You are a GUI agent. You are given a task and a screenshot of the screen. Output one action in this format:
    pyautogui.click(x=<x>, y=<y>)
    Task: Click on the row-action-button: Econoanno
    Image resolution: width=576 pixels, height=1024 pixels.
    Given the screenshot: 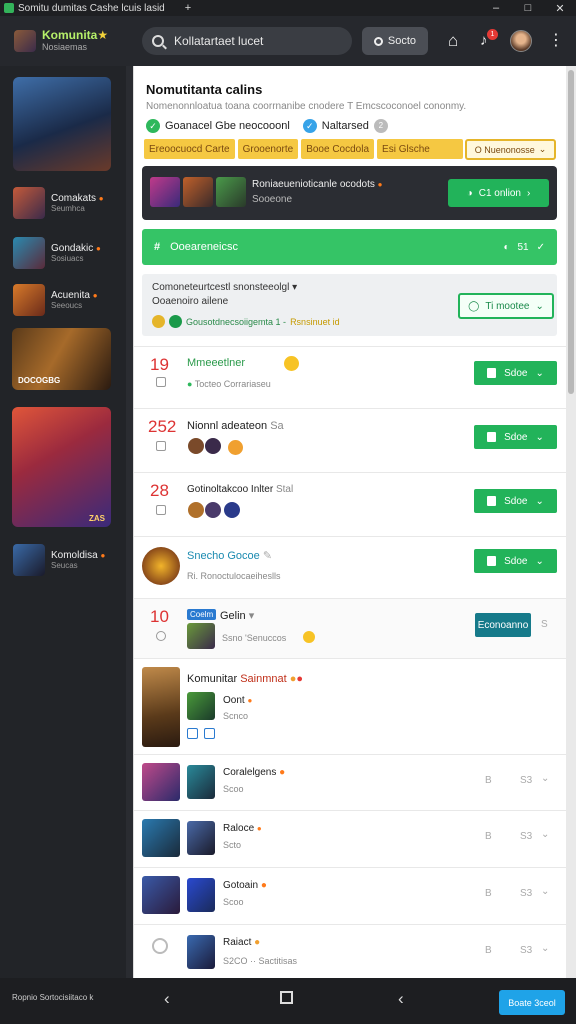 What is the action you would take?
    pyautogui.click(x=503, y=625)
    